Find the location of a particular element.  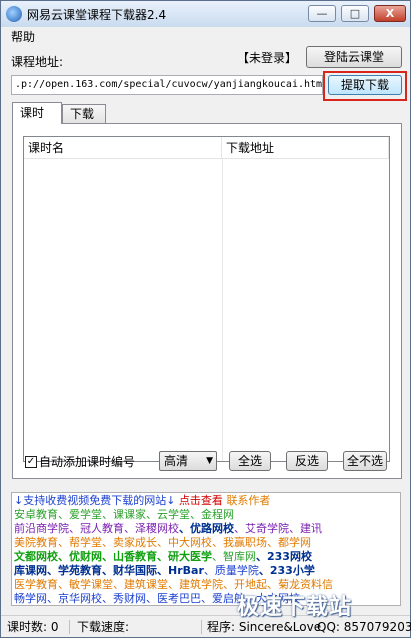

watermark-logo: 极速下载站 is located at coordinates (294, 605).